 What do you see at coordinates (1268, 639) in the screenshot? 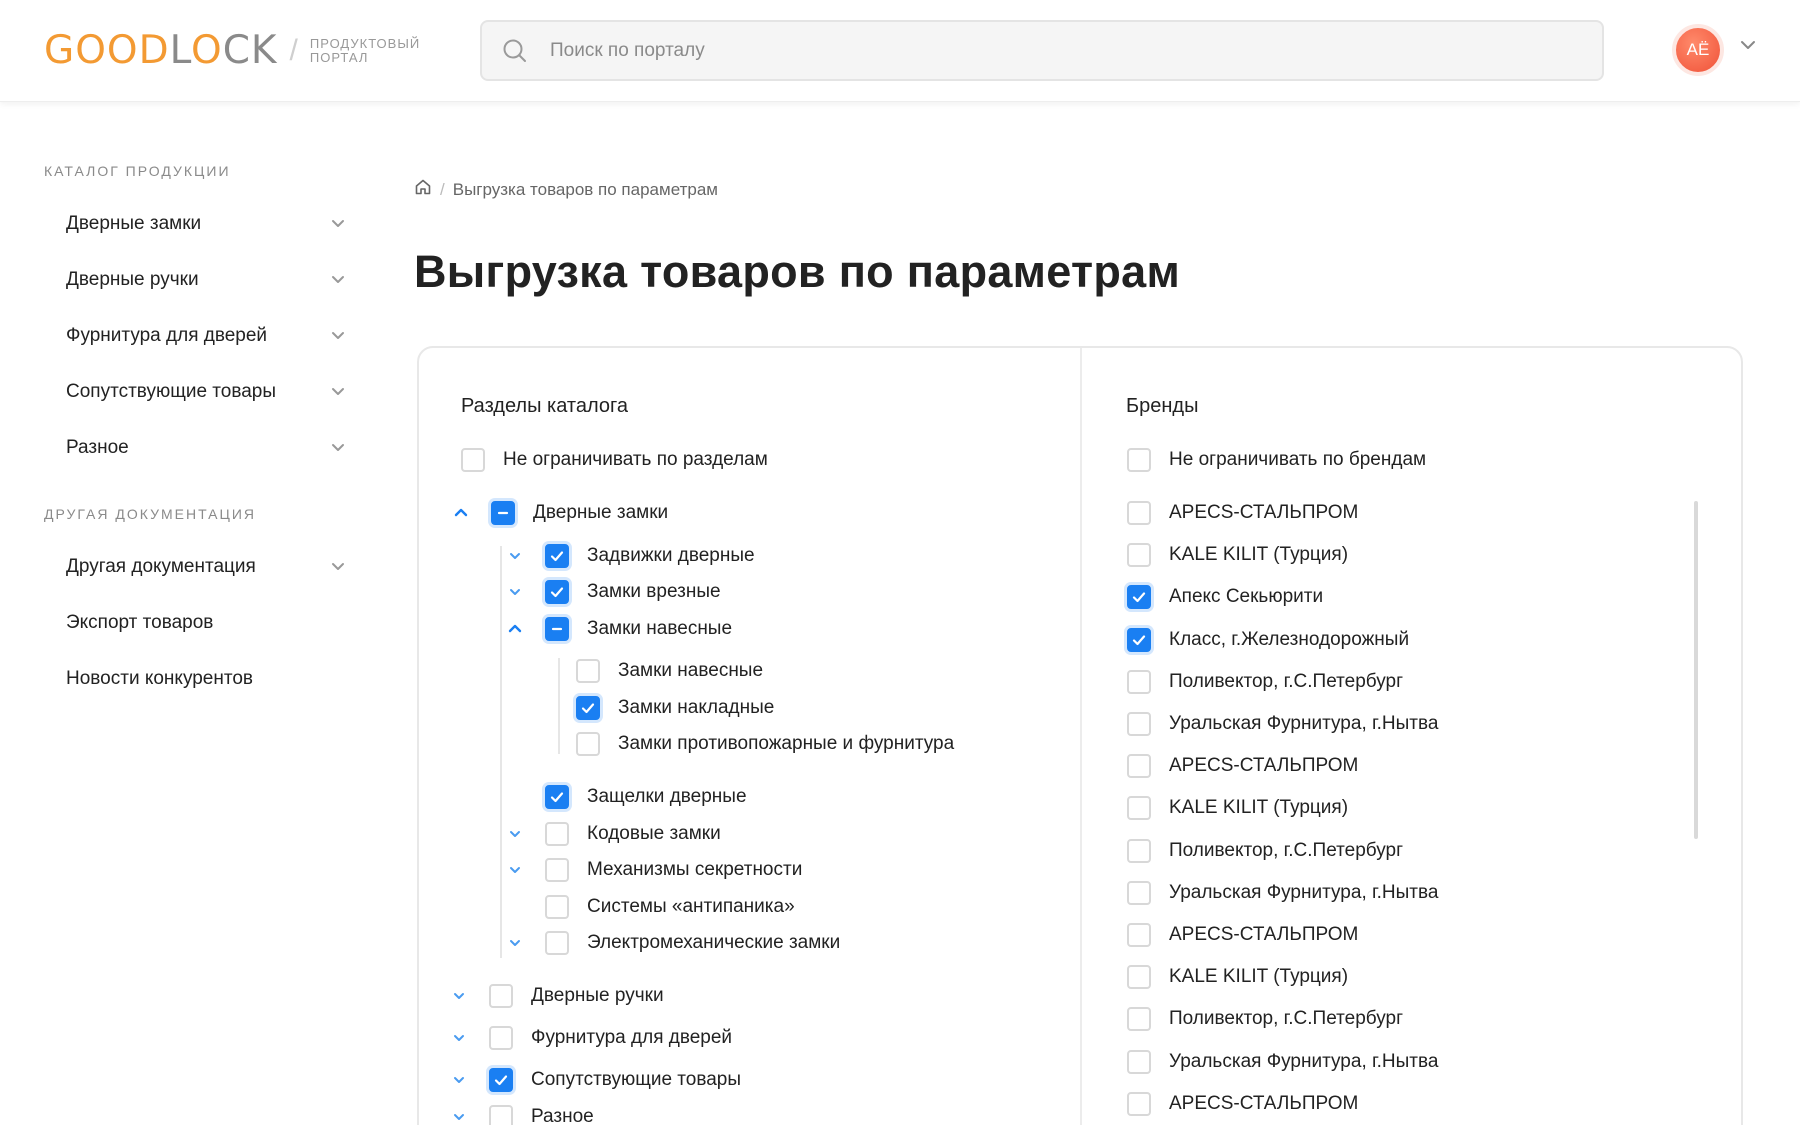
I see `brand-row: Класс, г.Железнодорожный` at bounding box center [1268, 639].